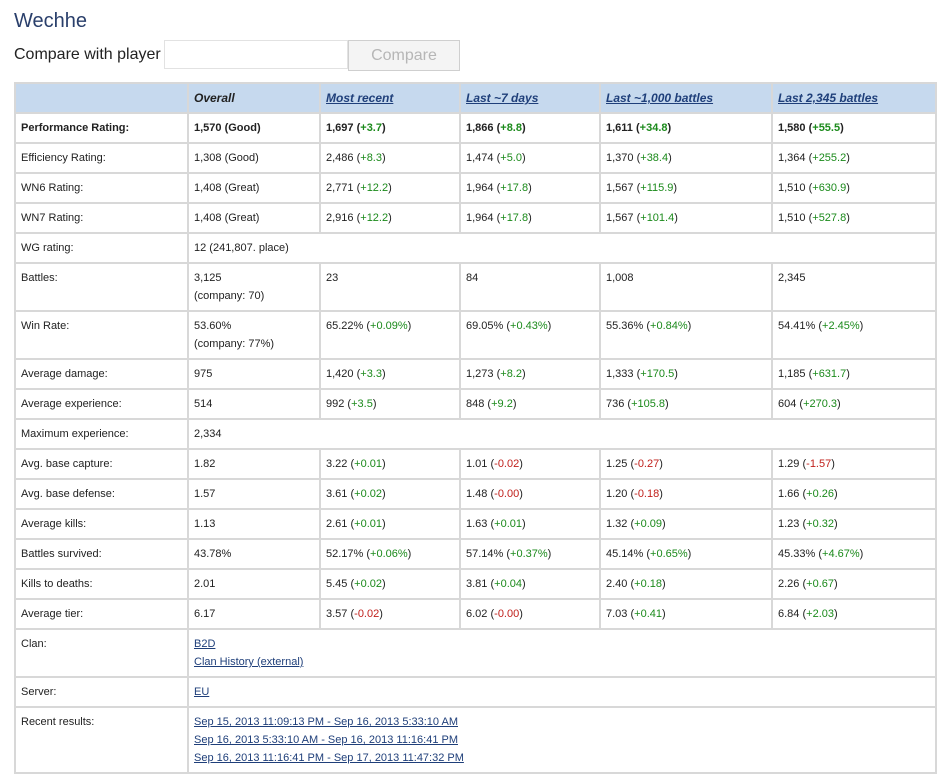 The width and height of the screenshot is (947, 774). What do you see at coordinates (477, 464) in the screenshot?
I see `stat-value: 1.01` at bounding box center [477, 464].